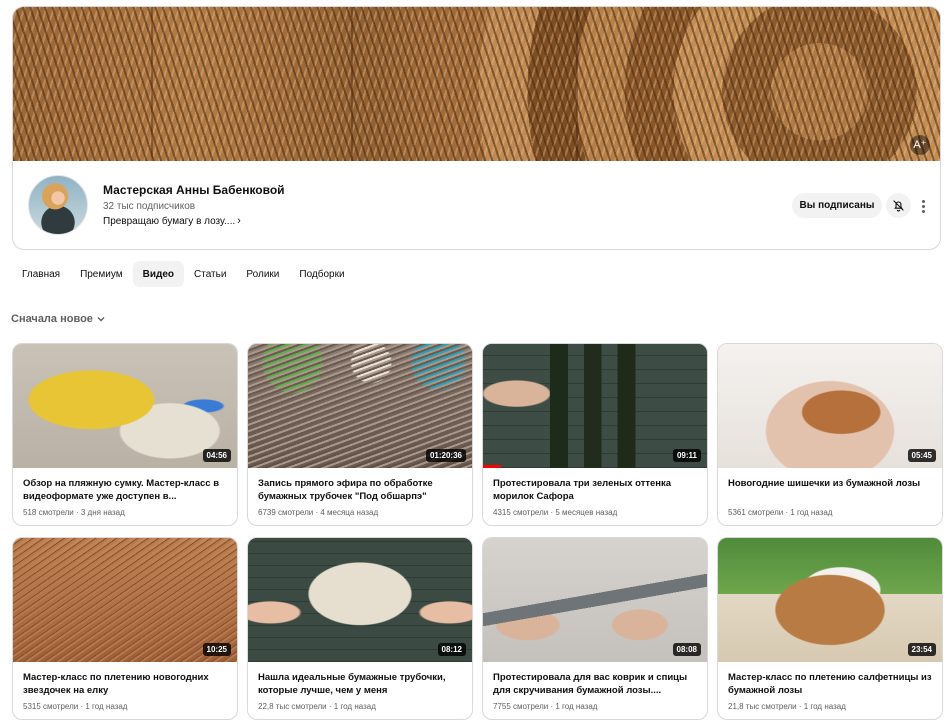 The width and height of the screenshot is (948, 720). What do you see at coordinates (921, 649) in the screenshot?
I see `video-duration: 23:54` at bounding box center [921, 649].